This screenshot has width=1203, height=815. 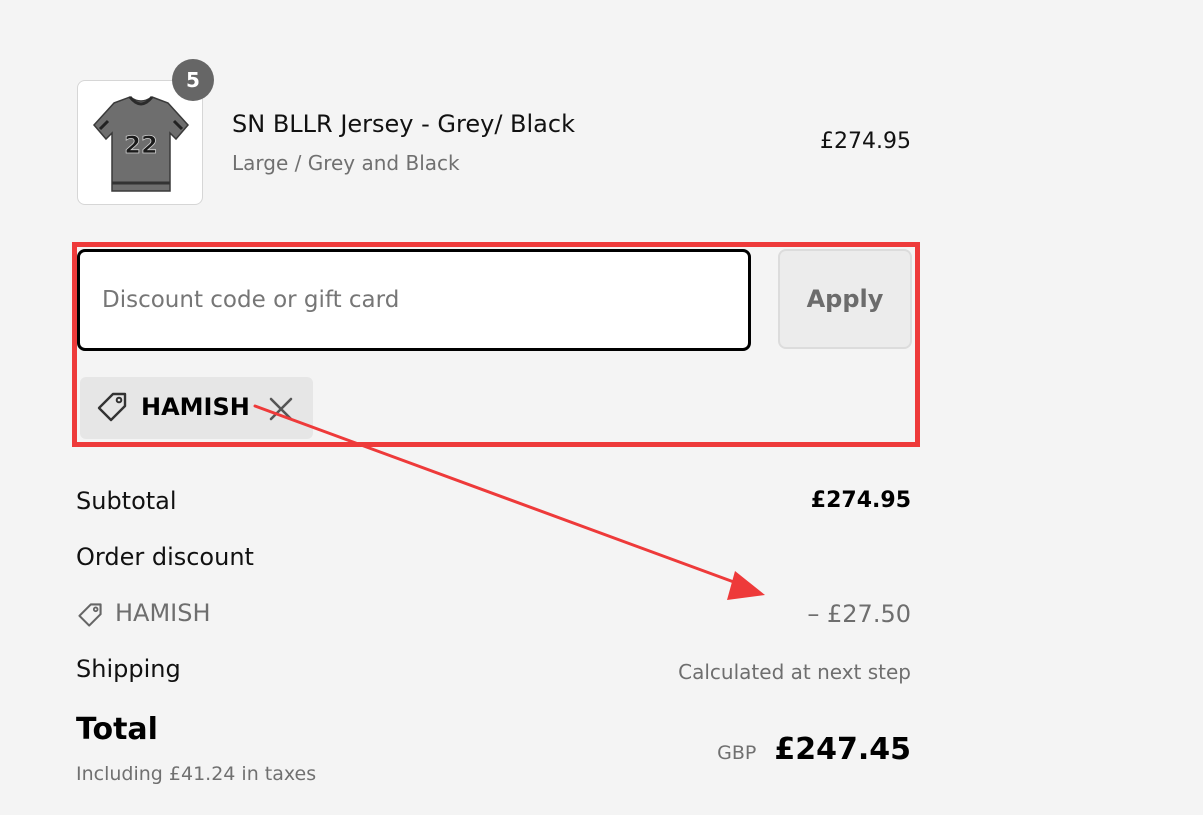 What do you see at coordinates (281, 411) in the screenshot?
I see `close-icon` at bounding box center [281, 411].